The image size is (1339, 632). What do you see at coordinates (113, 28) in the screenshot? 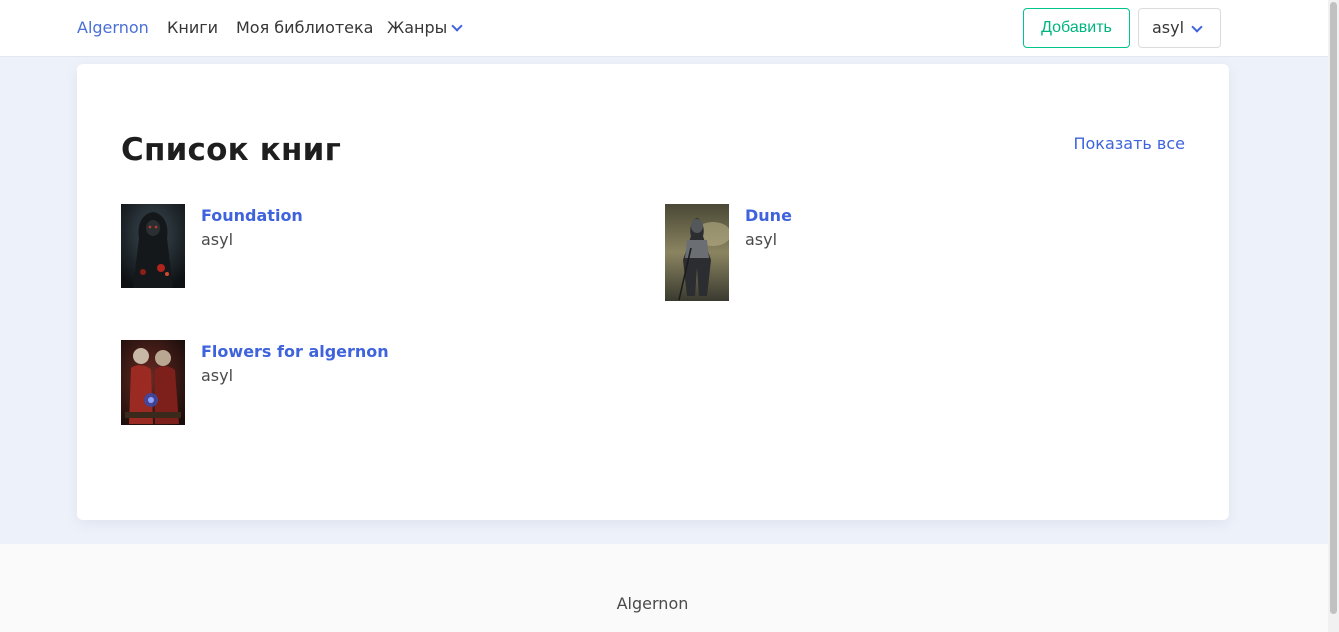
I see `brand-link: Algernon` at bounding box center [113, 28].